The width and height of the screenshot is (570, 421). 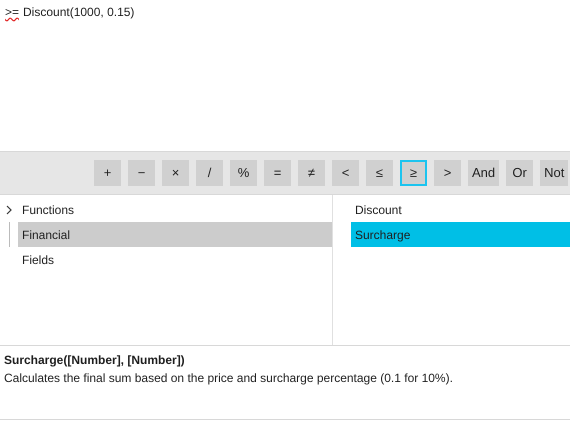 What do you see at coordinates (95, 360) in the screenshot?
I see `function-signature: Surcharge([Number], [Number])` at bounding box center [95, 360].